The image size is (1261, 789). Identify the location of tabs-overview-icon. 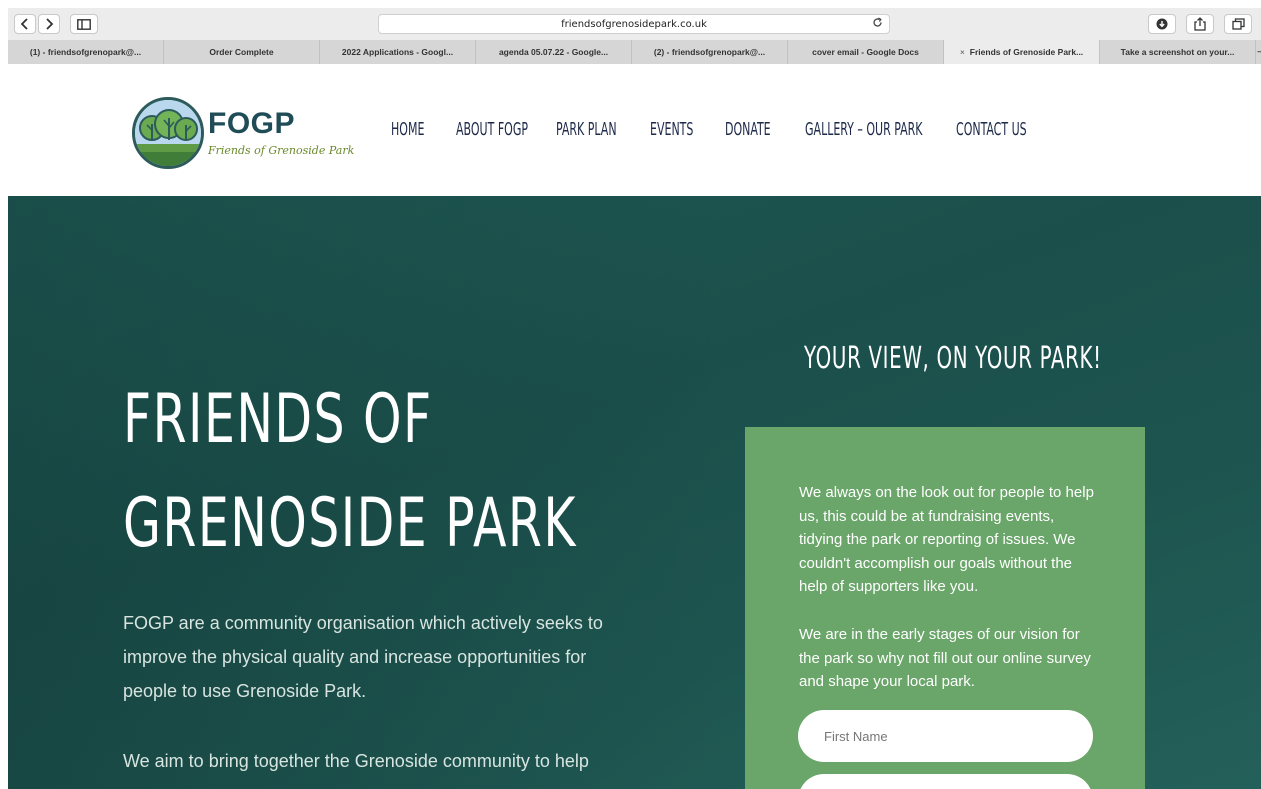
(1238, 24).